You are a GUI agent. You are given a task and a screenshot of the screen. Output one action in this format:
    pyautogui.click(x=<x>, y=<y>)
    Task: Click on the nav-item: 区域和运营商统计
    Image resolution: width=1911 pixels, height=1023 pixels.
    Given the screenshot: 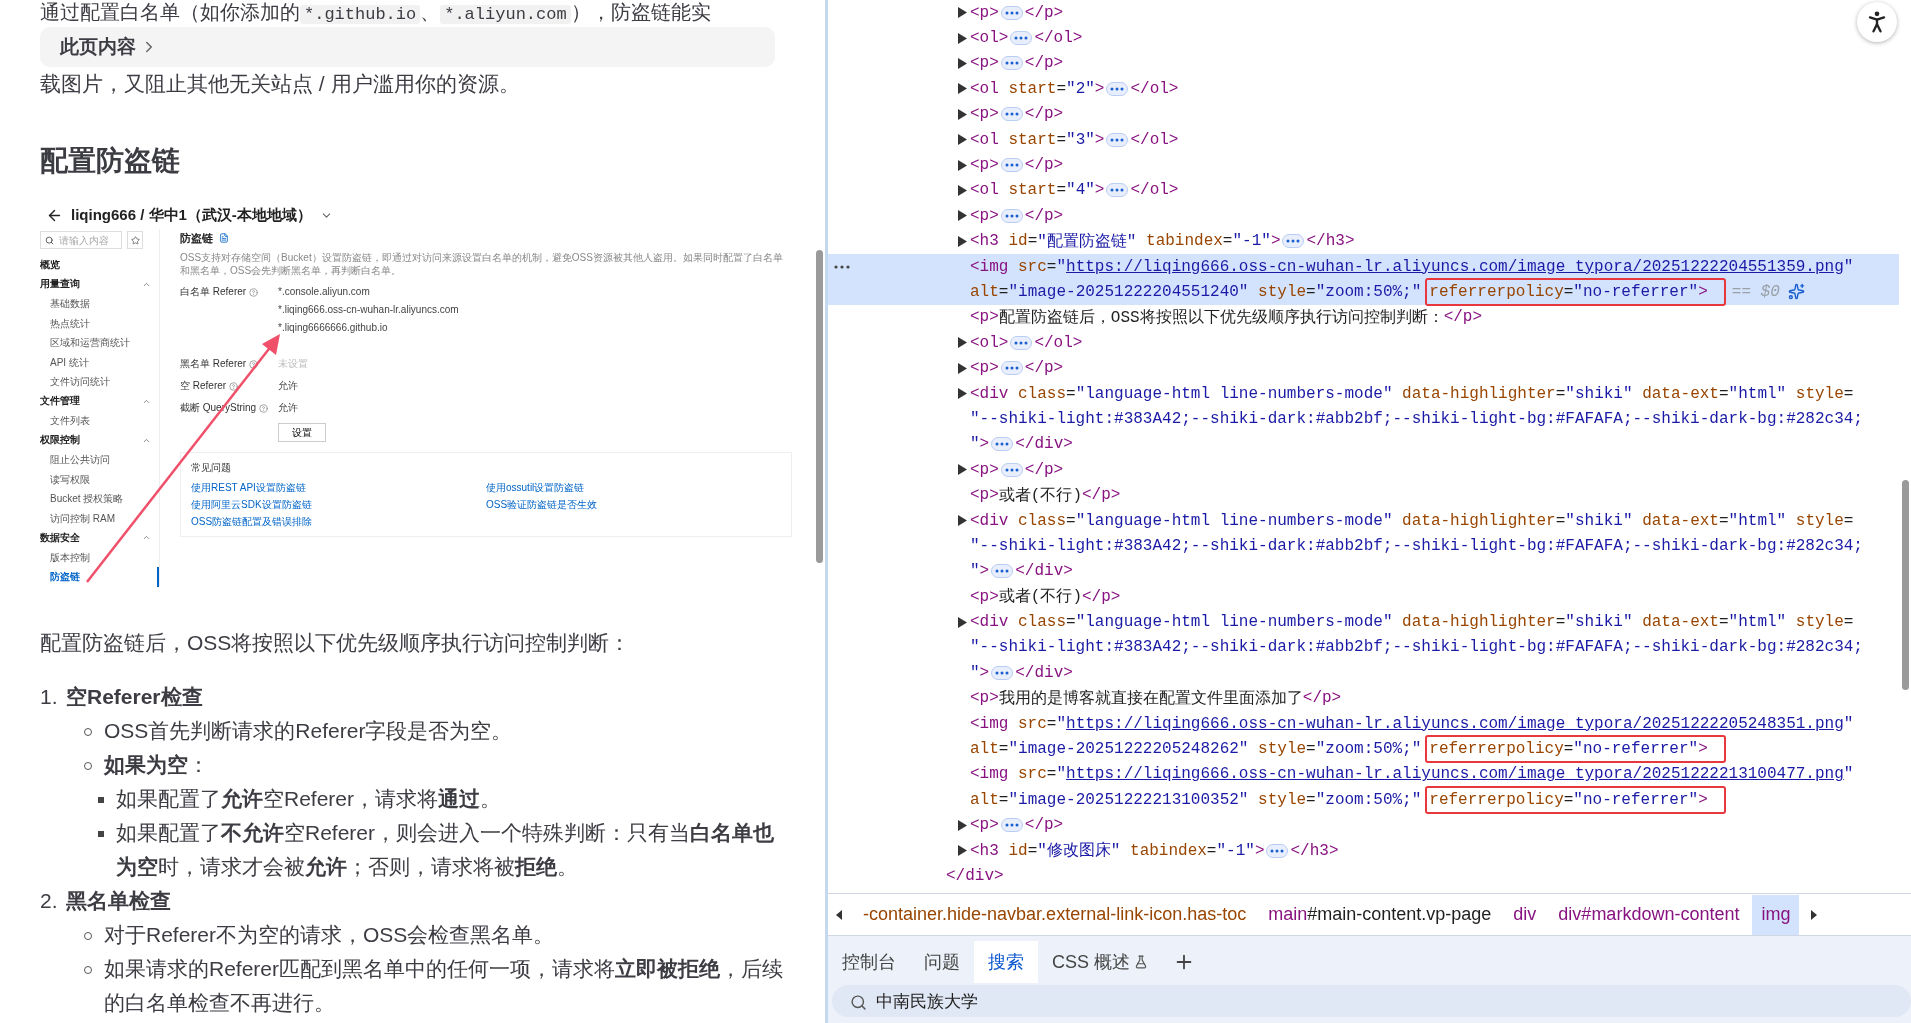 What is the action you would take?
    pyautogui.click(x=99, y=343)
    